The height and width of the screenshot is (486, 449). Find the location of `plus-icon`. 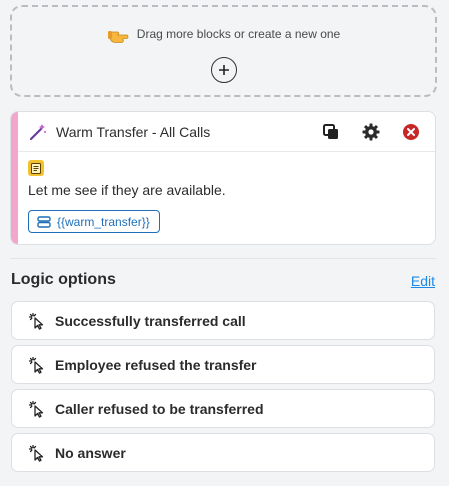

plus-icon is located at coordinates (223, 70).